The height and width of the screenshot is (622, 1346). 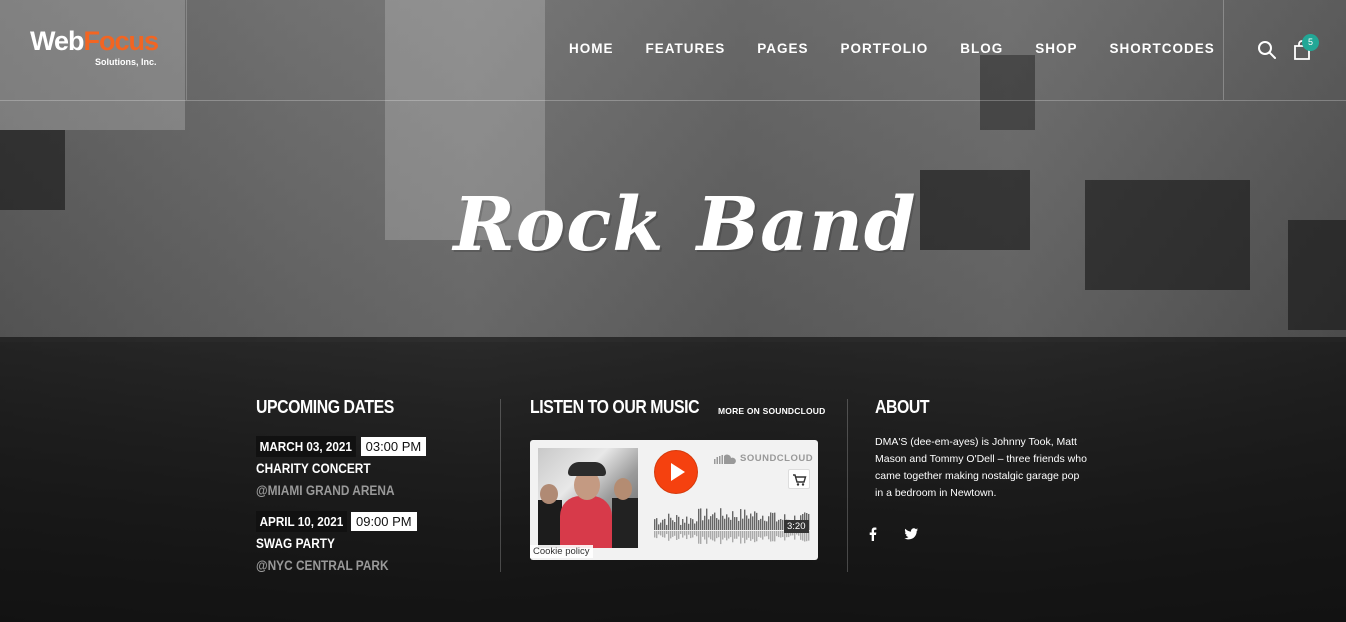 What do you see at coordinates (325, 407) in the screenshot?
I see `upcoming-dates-heading: UPCOMING DATES` at bounding box center [325, 407].